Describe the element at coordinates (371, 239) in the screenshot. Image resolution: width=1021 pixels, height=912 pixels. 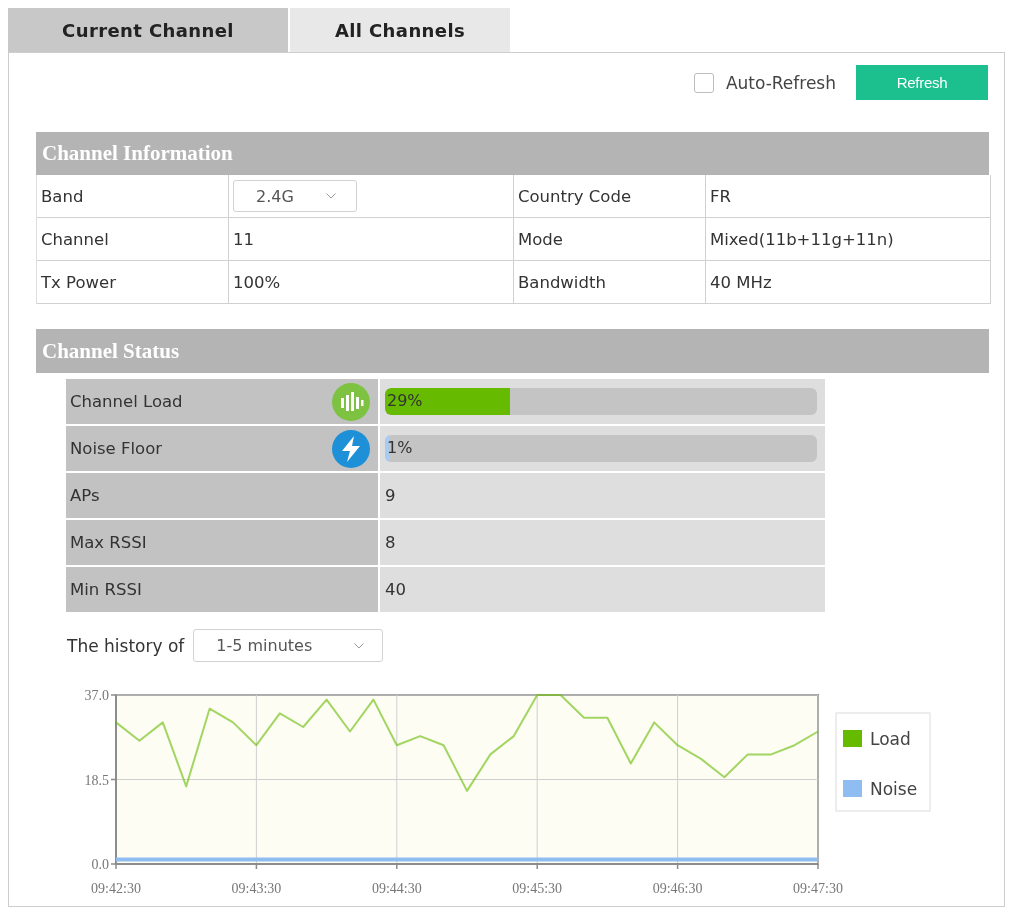
I see `field-value: 11` at that location.